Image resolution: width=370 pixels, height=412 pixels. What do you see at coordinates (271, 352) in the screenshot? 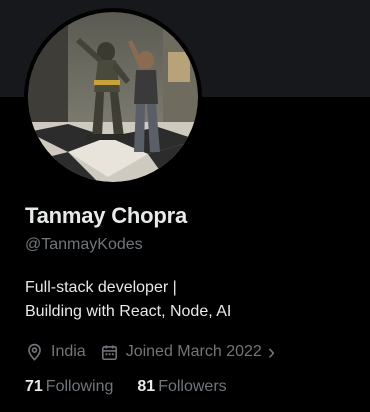
I see `chevron-right-icon: ›` at bounding box center [271, 352].